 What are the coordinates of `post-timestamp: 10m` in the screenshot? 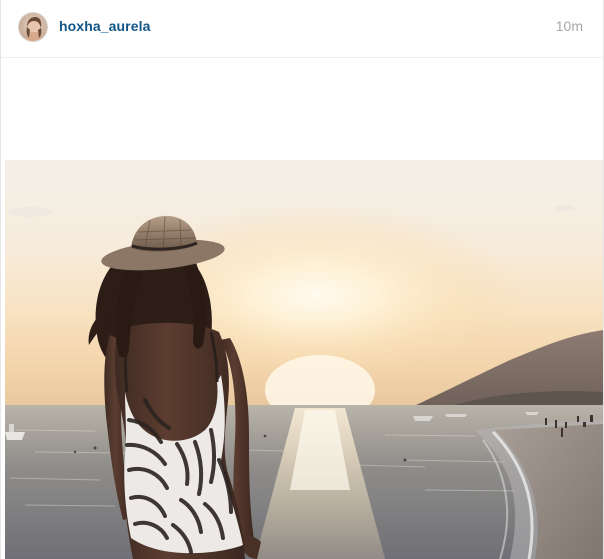 It's located at (569, 26).